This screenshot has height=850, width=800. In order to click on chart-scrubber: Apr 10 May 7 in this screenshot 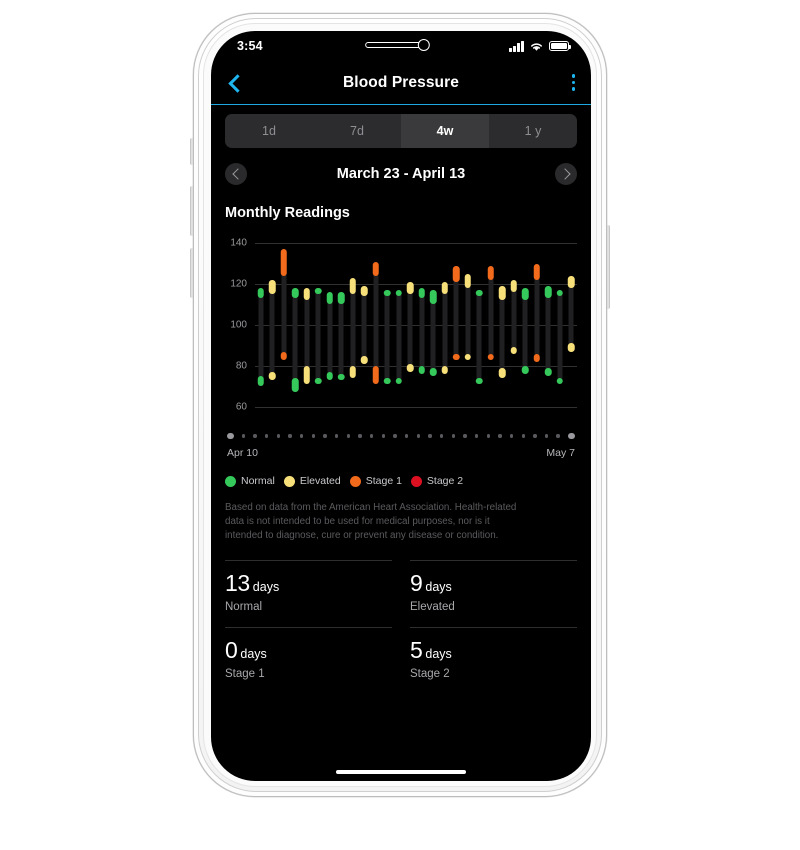, I will do `click(401, 438)`.